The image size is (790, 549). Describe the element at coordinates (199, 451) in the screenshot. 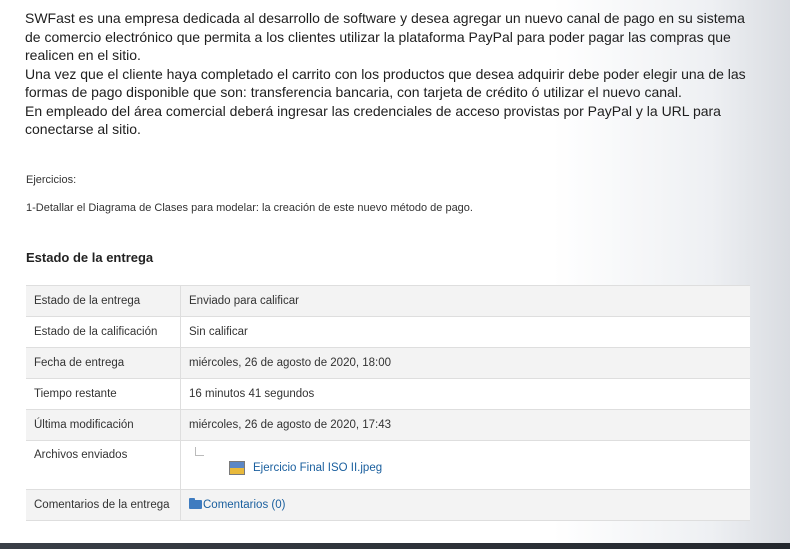

I see `tree-connector` at that location.